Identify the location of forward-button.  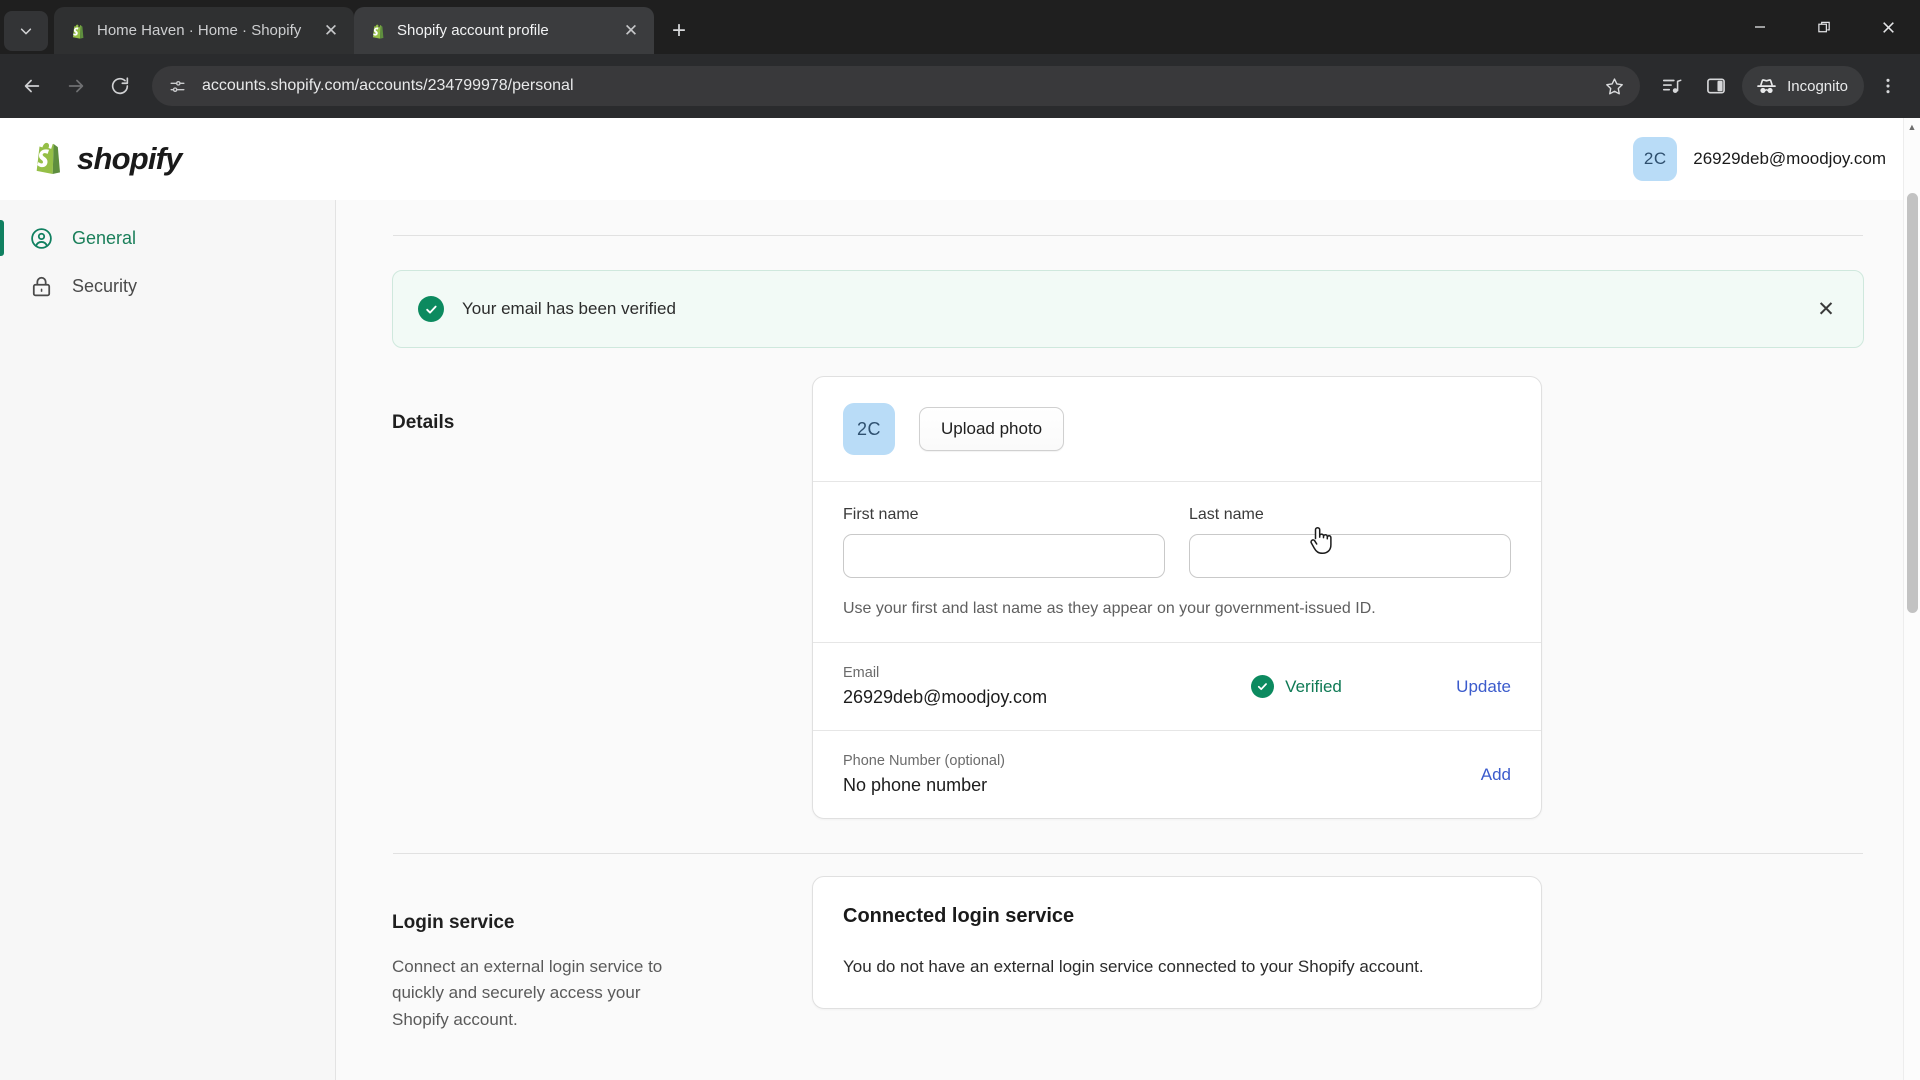
(76, 86).